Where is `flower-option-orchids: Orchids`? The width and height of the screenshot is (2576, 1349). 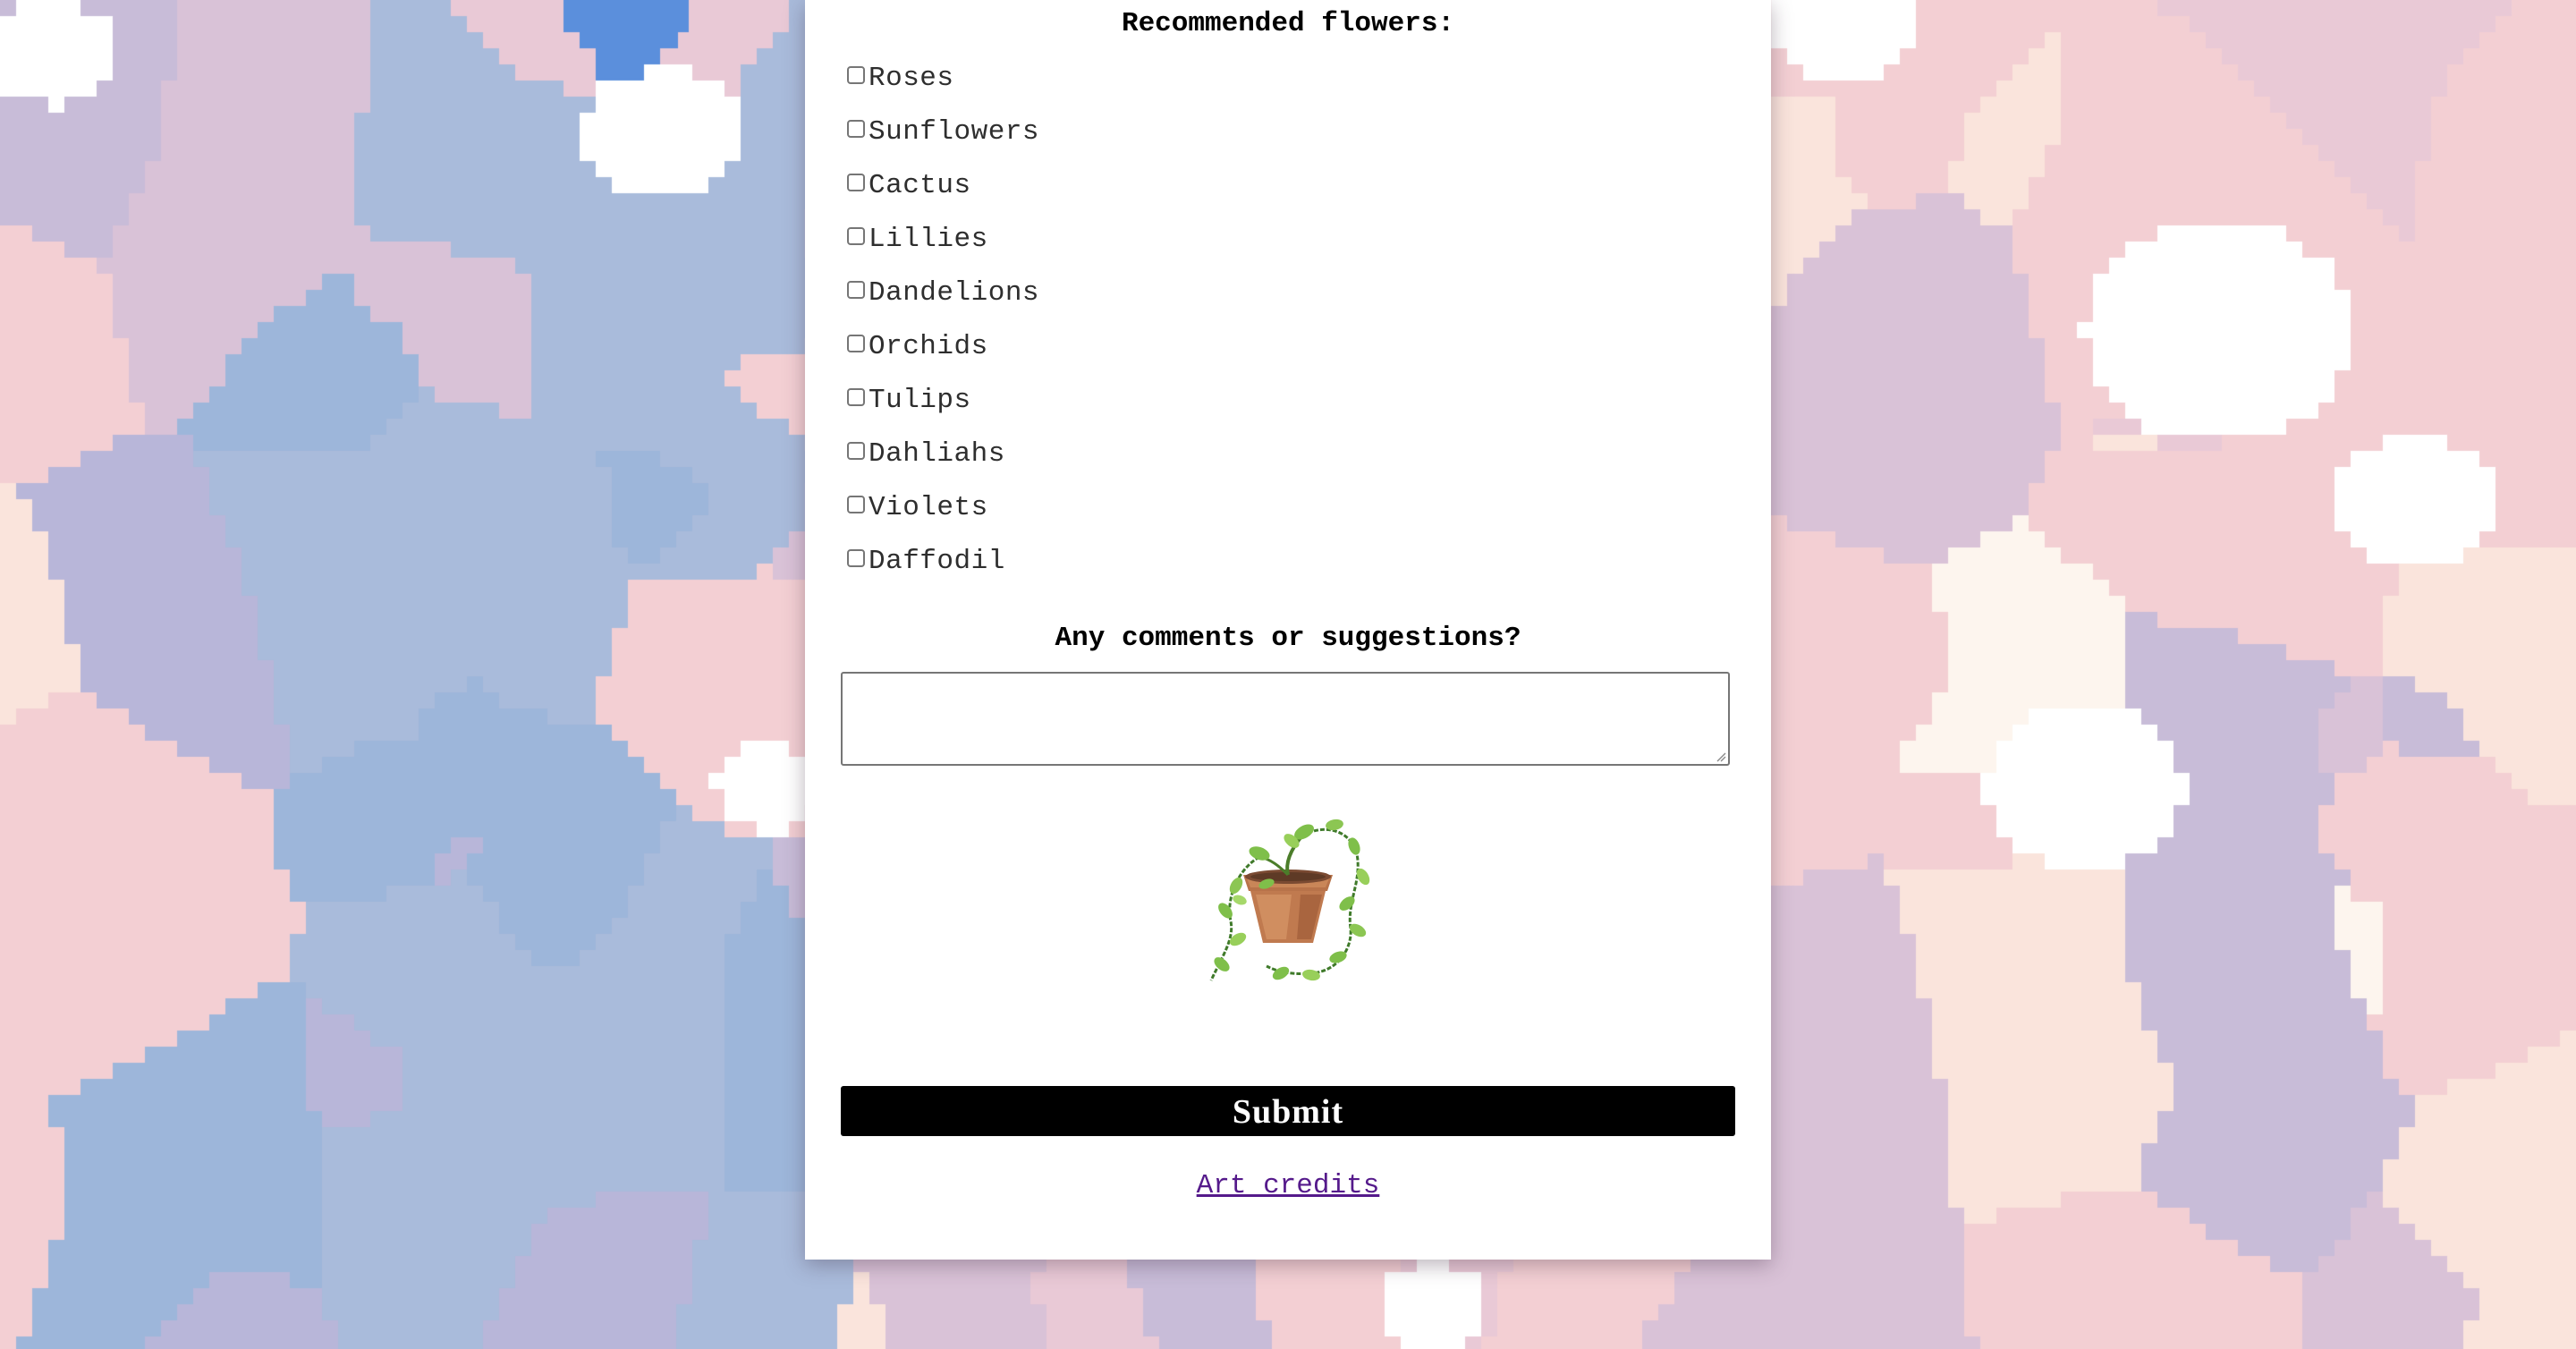 flower-option-orchids: Orchids is located at coordinates (917, 346).